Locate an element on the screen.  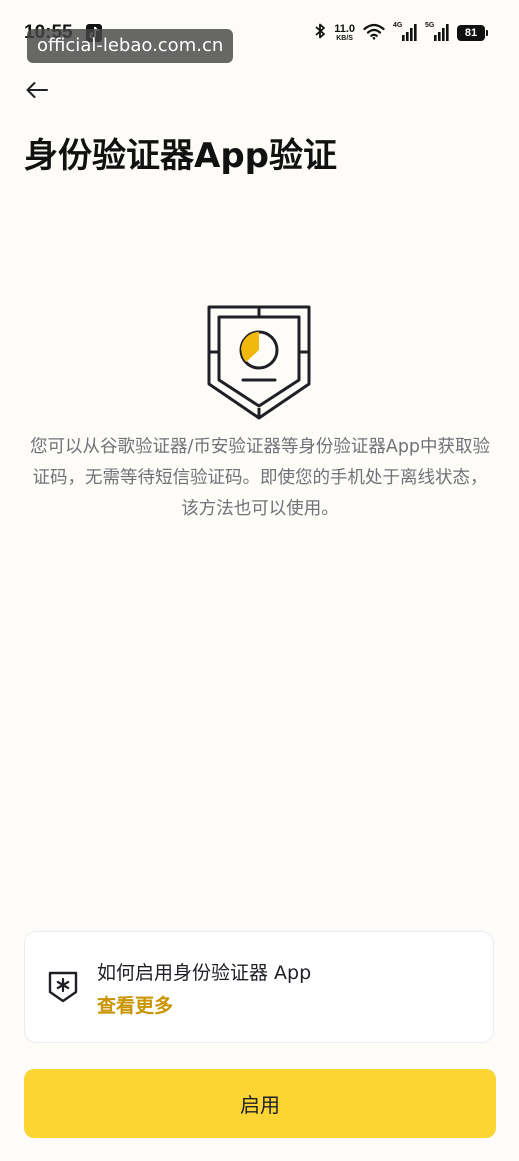
shield-asterisk-icon is located at coordinates (63, 989).